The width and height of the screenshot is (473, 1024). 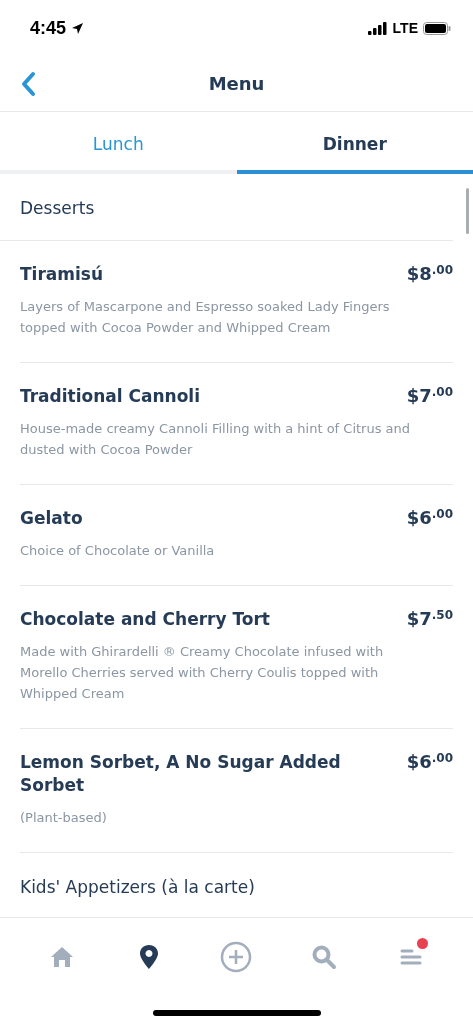 I want to click on item-description: (Plant-based), so click(x=64, y=818).